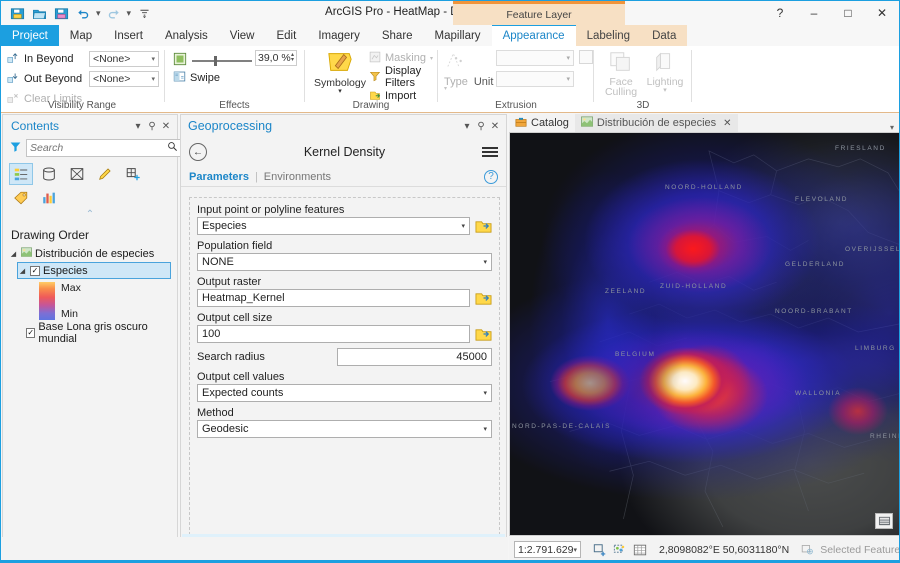  What do you see at coordinates (172, 148) in the screenshot?
I see `search-icon` at bounding box center [172, 148].